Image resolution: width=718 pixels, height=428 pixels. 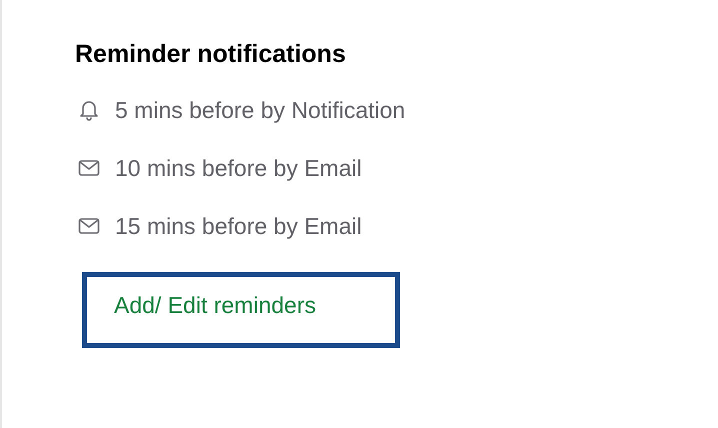 What do you see at coordinates (238, 226) in the screenshot?
I see `reminder-text: 15 mins before by Email` at bounding box center [238, 226].